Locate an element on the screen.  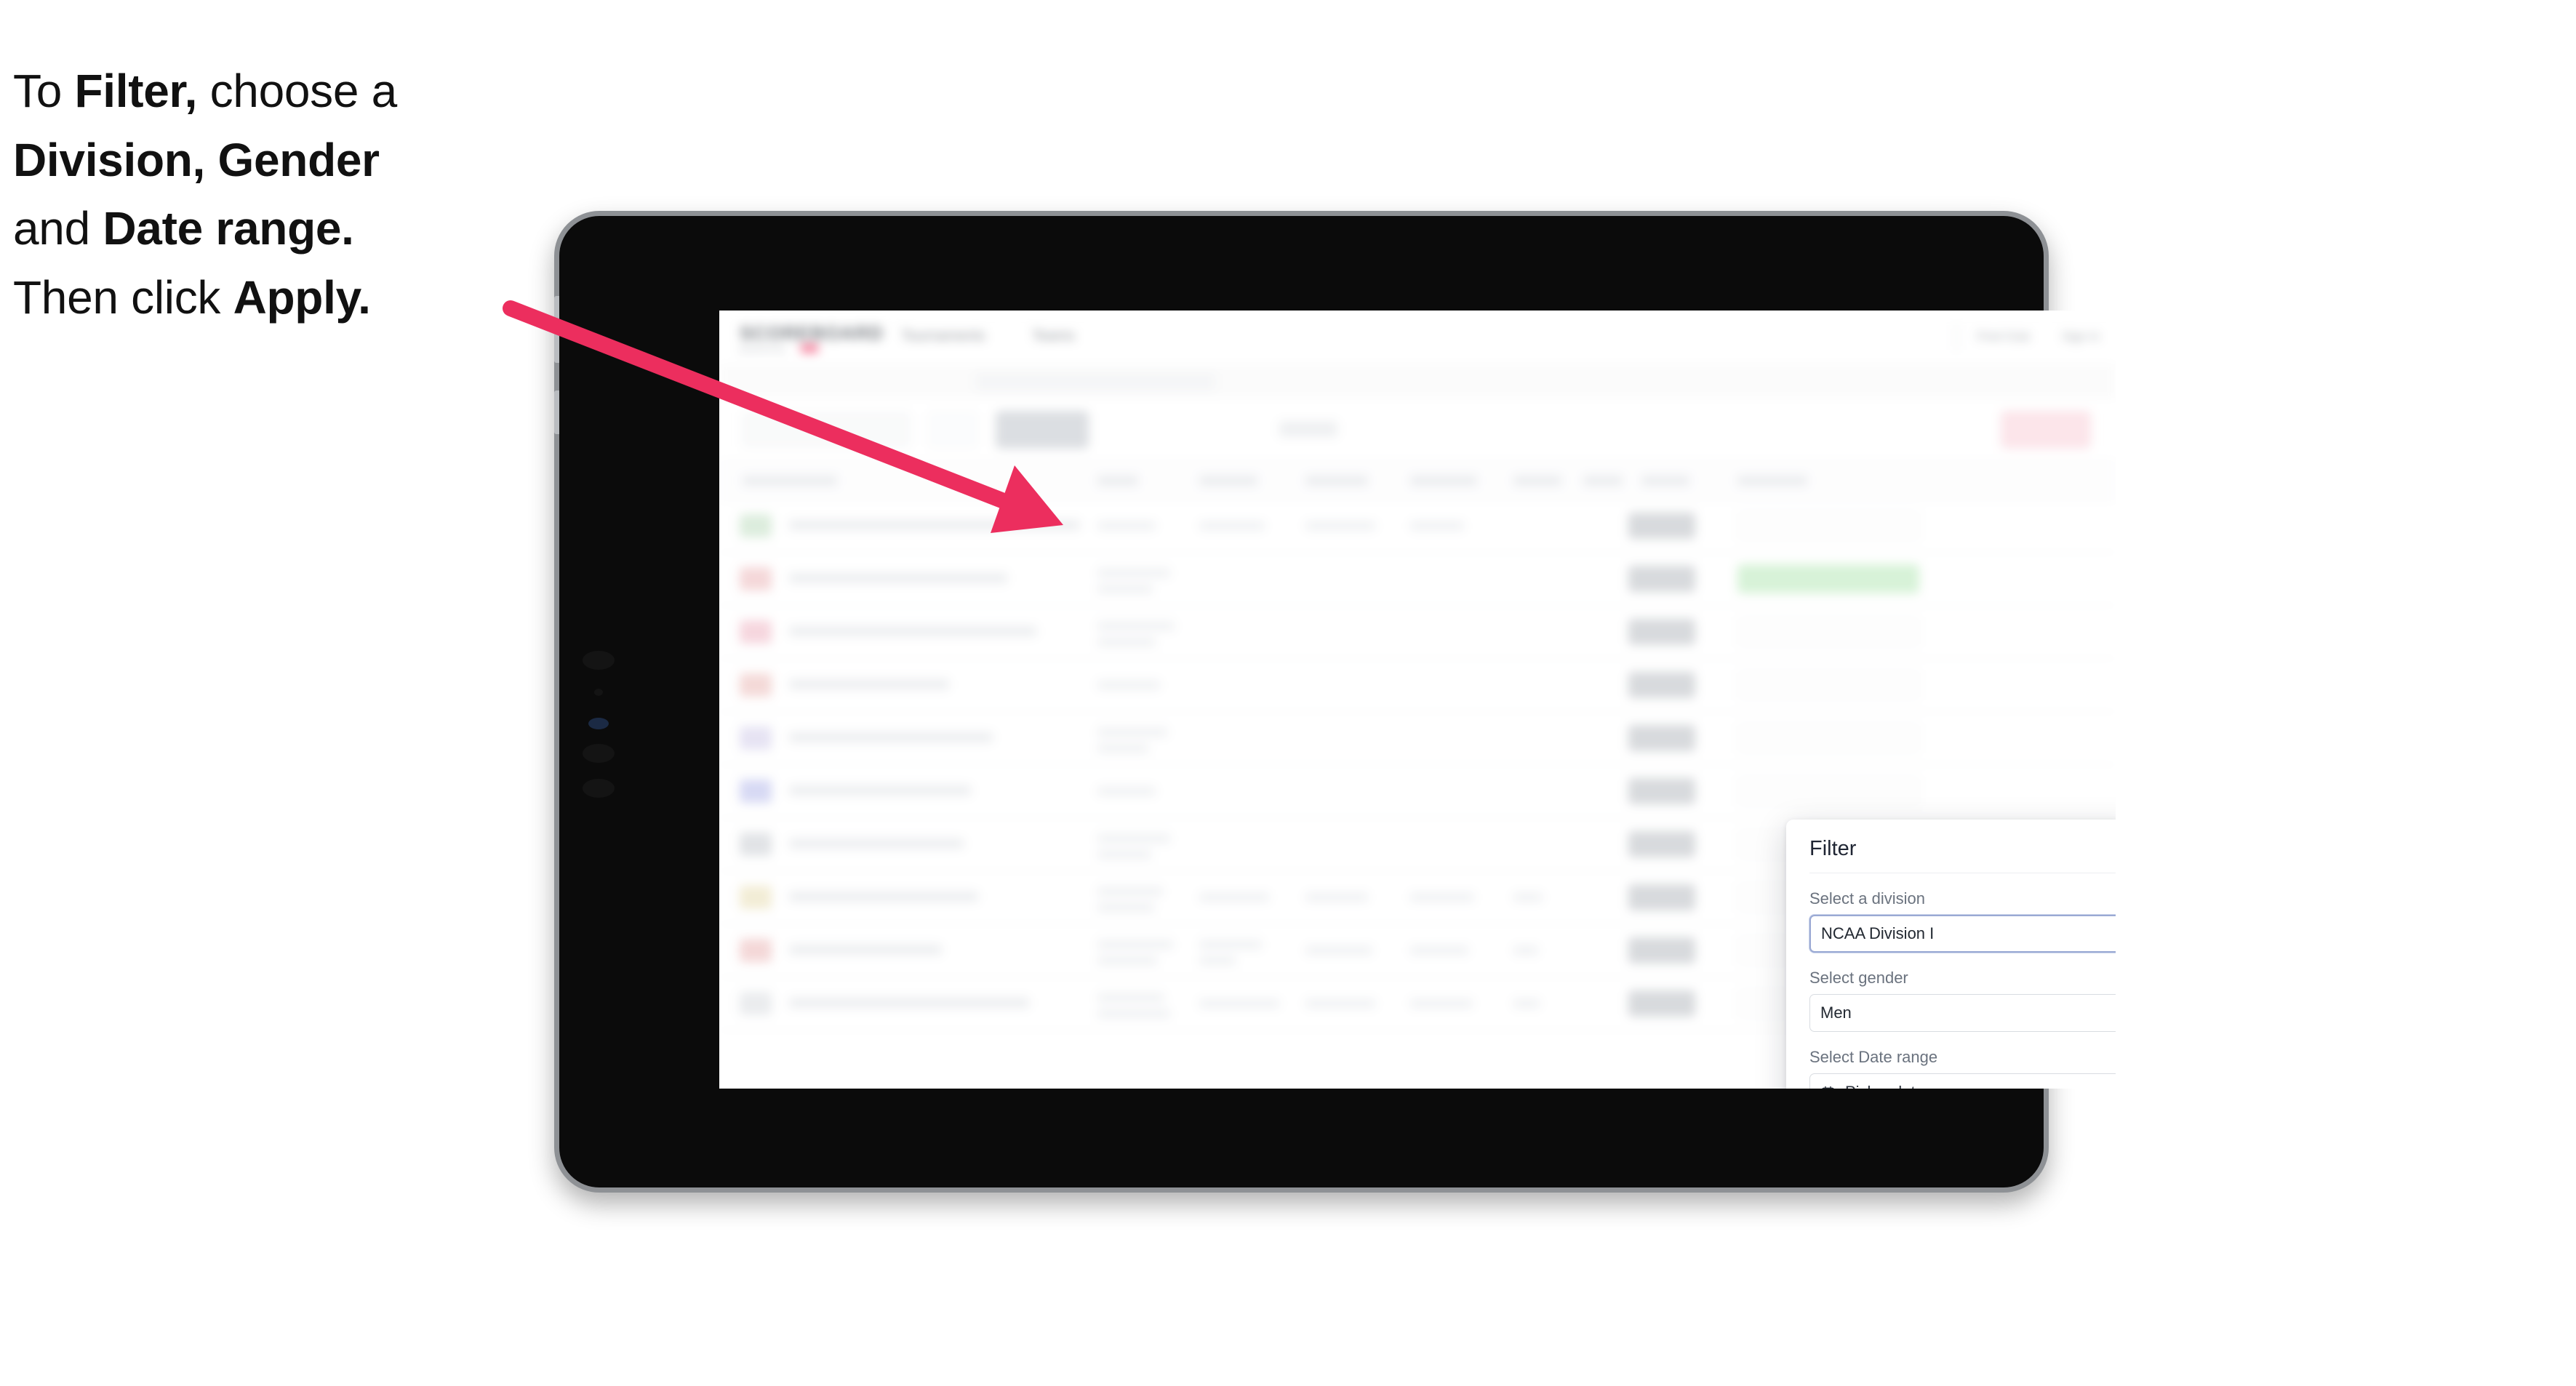
gender-field: Select gender Men is located at coordinates (1962, 1001).